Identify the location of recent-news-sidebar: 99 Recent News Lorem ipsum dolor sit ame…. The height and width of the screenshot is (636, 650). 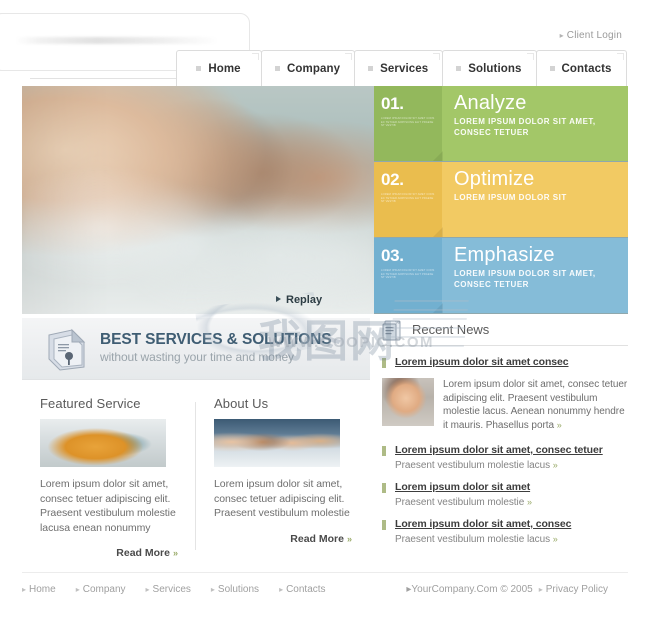
(505, 443).